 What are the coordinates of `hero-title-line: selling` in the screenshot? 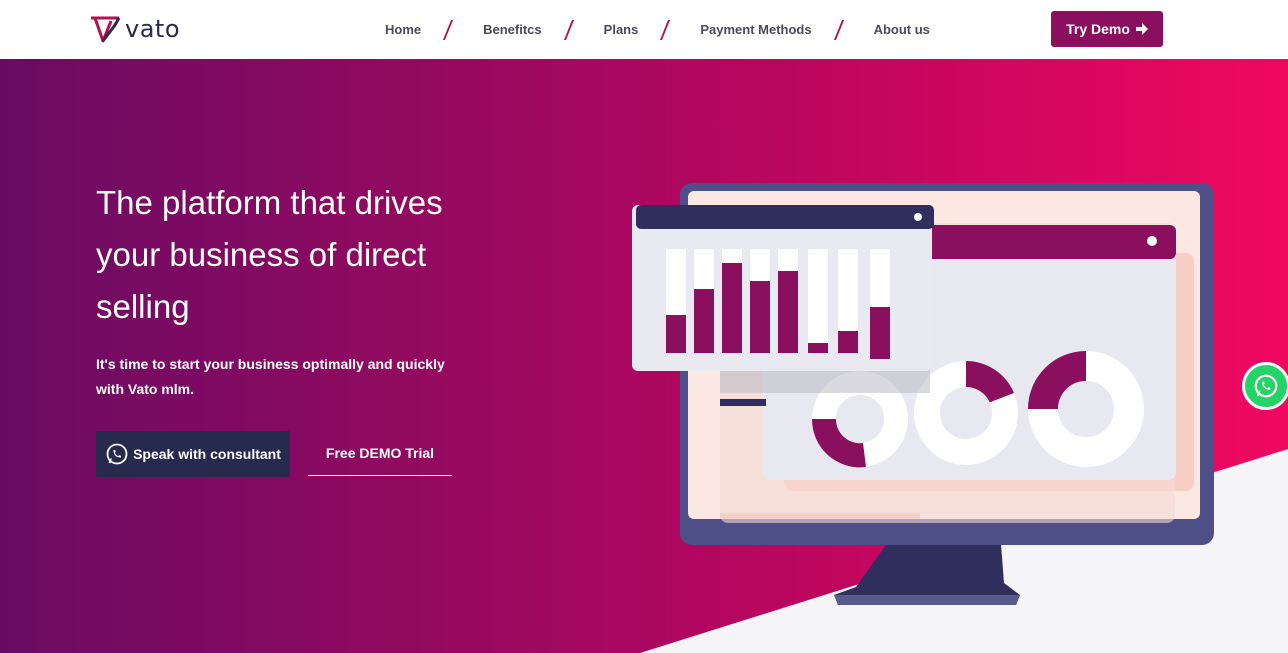 It's located at (143, 306).